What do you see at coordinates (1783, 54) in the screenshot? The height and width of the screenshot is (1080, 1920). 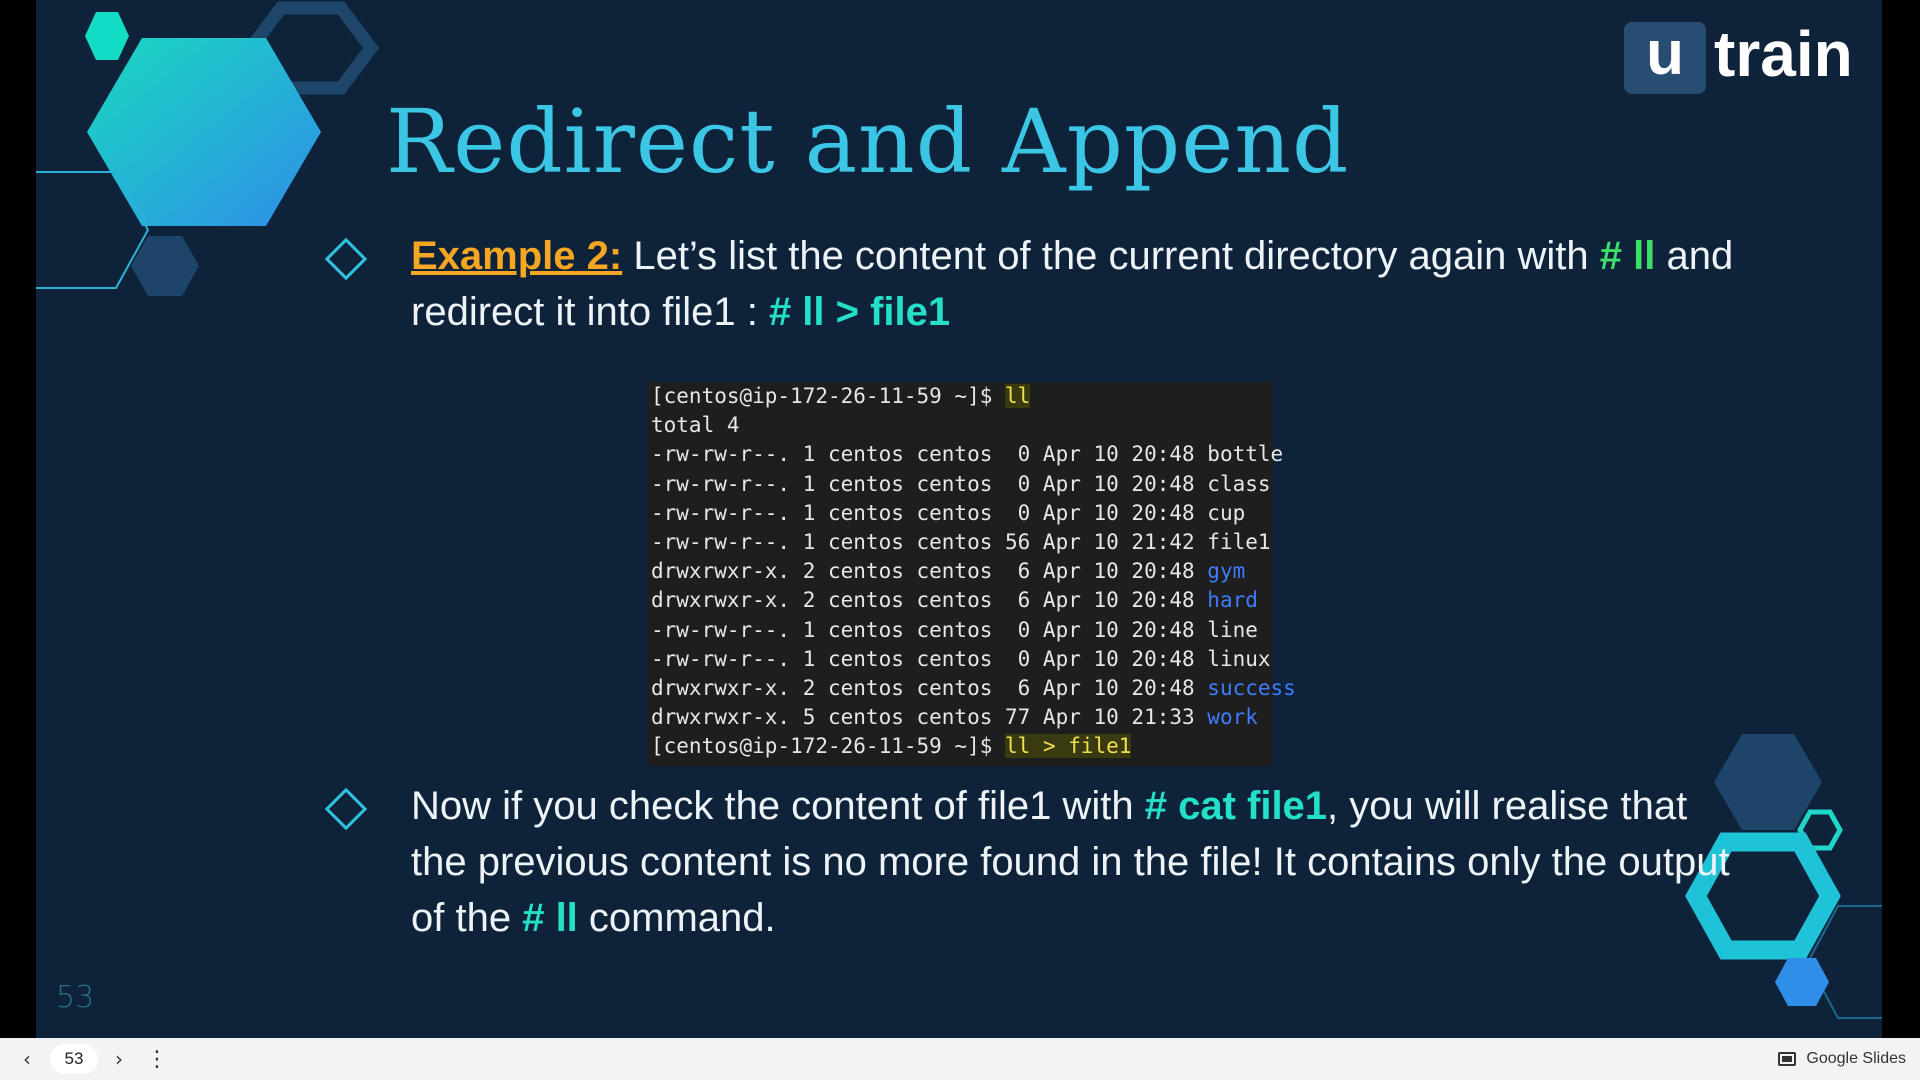 I see `logo-word: train` at bounding box center [1783, 54].